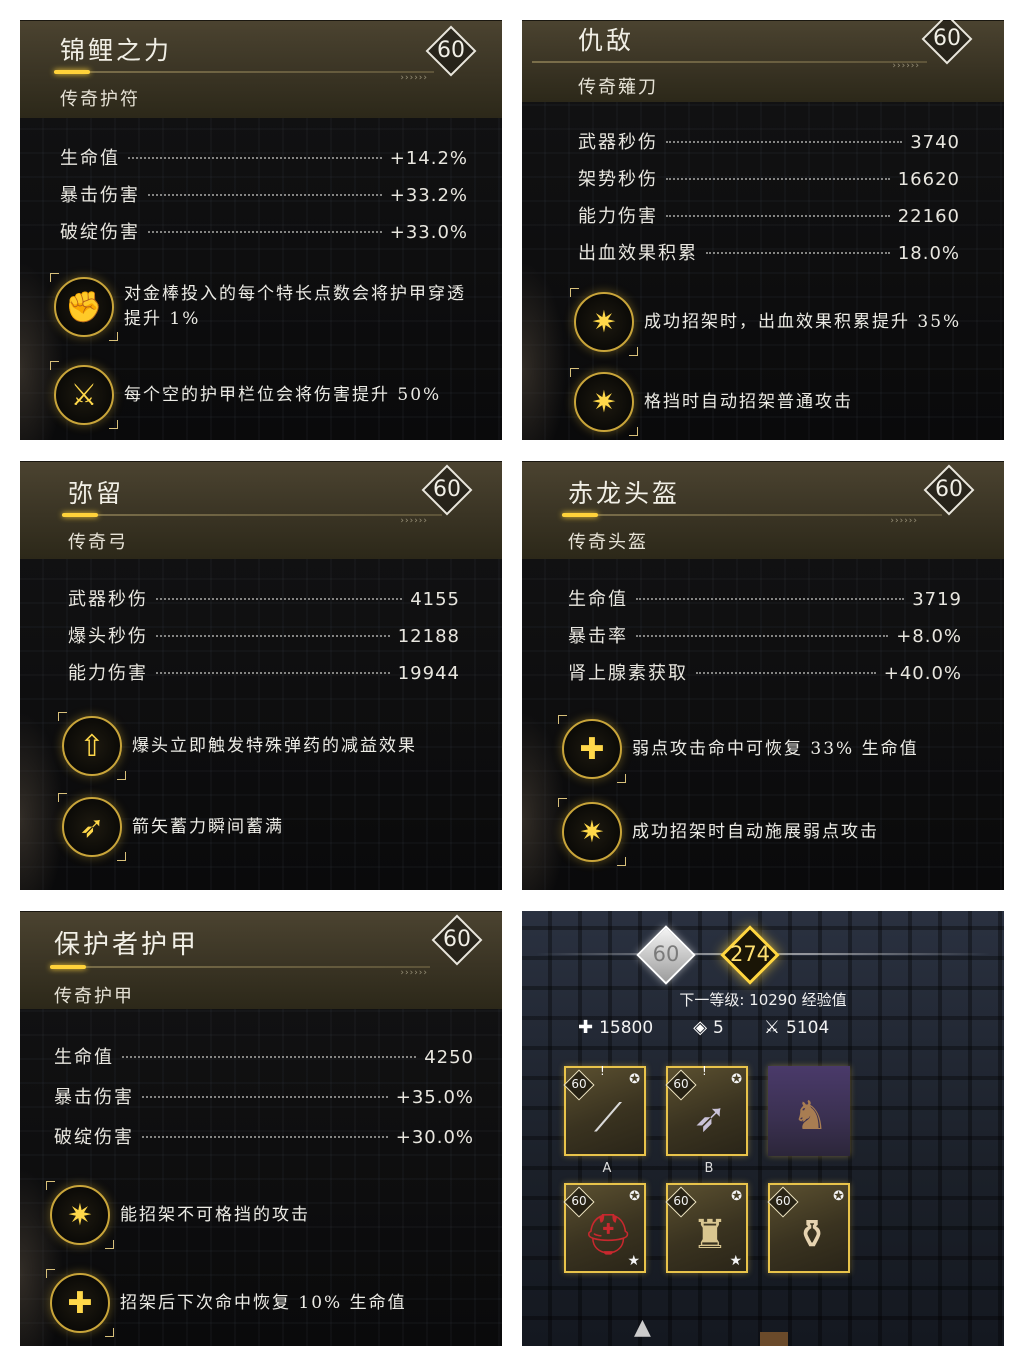 Image resolution: width=1024 pixels, height=1366 pixels. What do you see at coordinates (116, 50) in the screenshot?
I see `item-title: 锦鲤之力` at bounding box center [116, 50].